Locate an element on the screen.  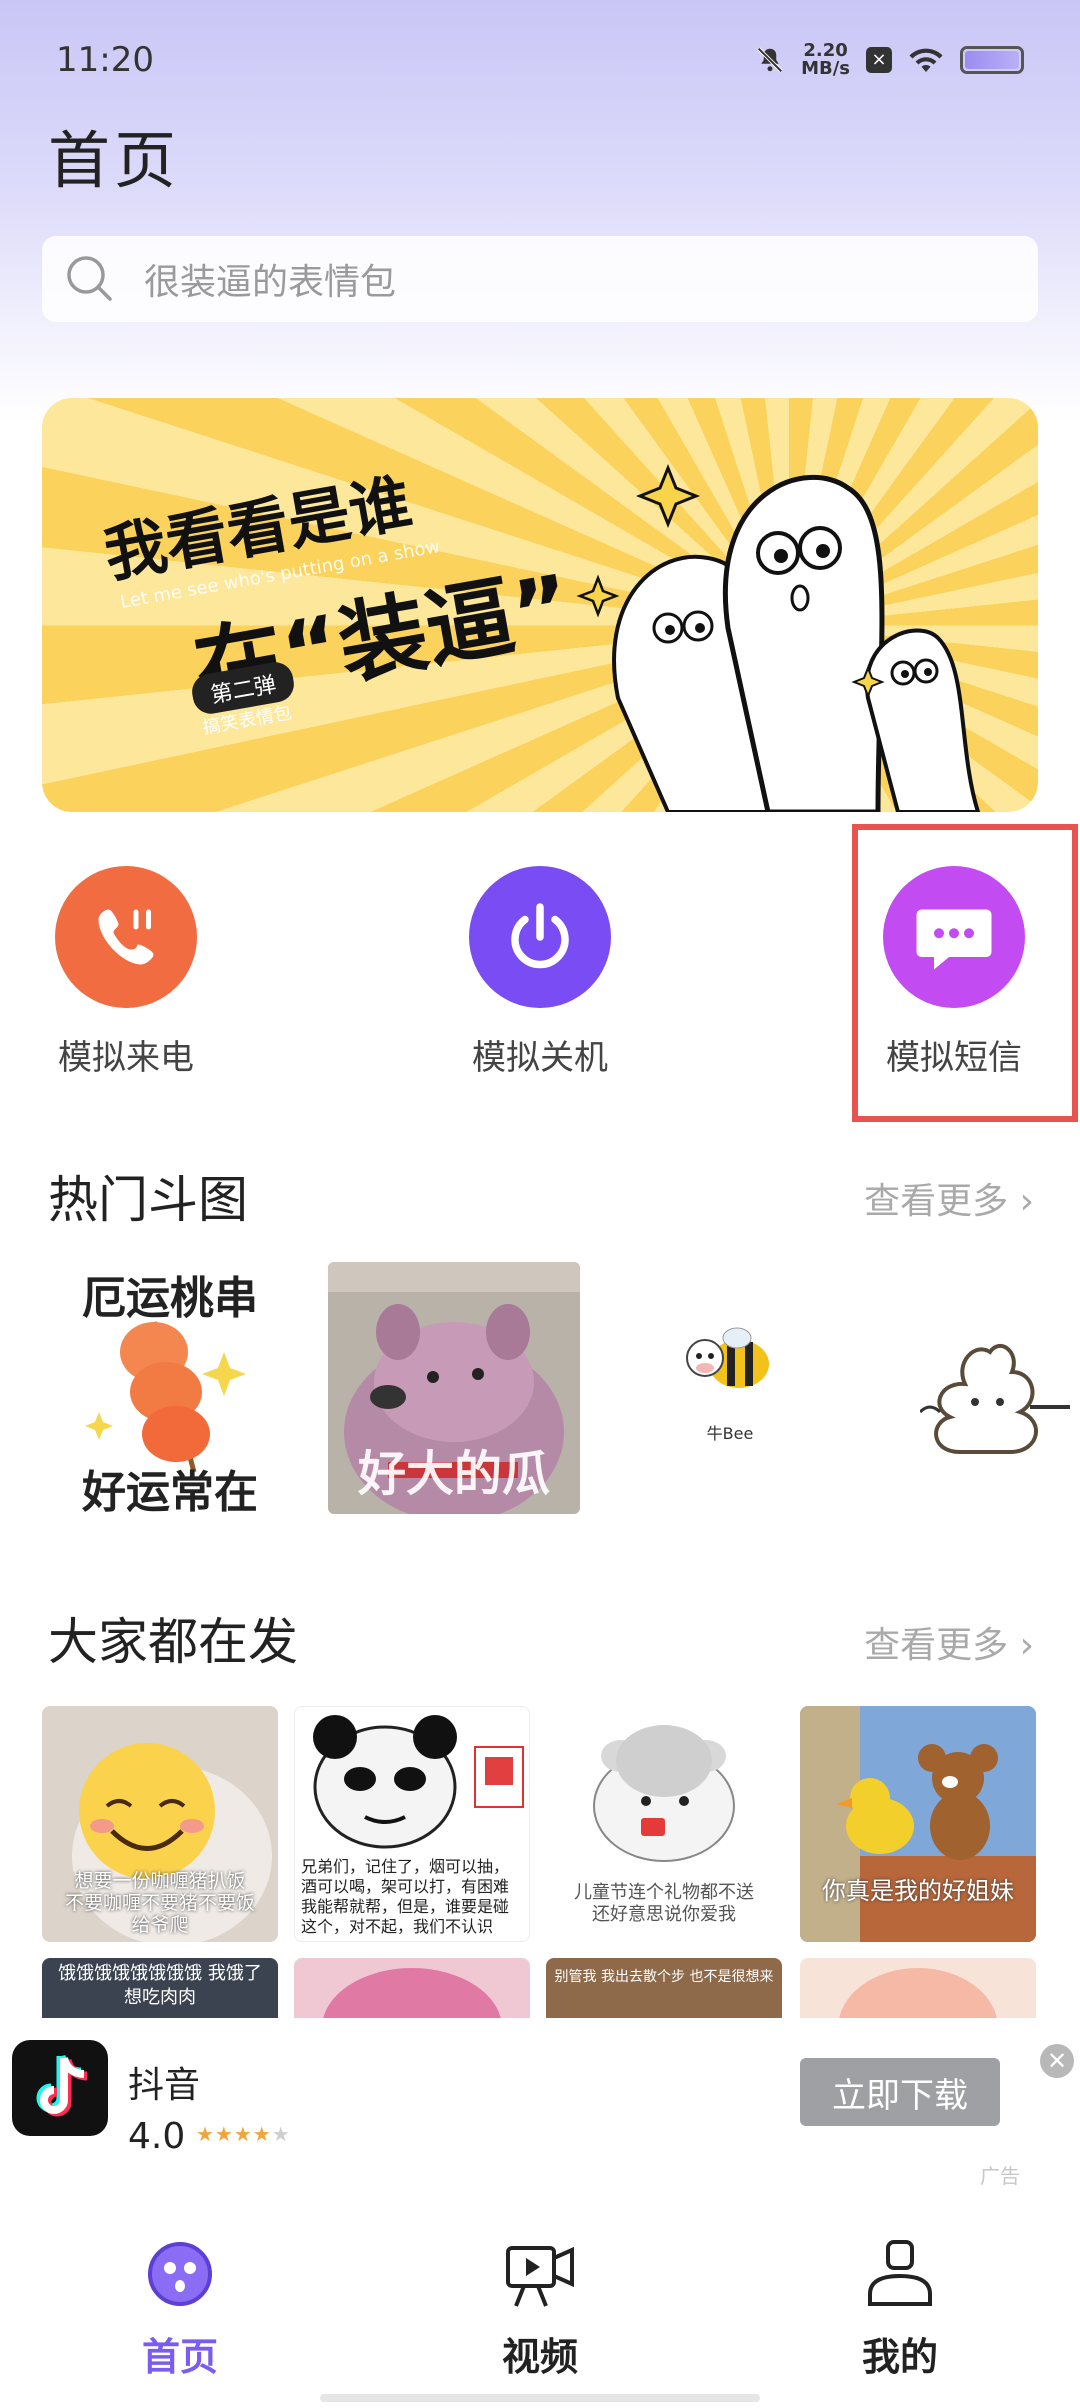
pink-hair-image is located at coordinates (412, 1993).